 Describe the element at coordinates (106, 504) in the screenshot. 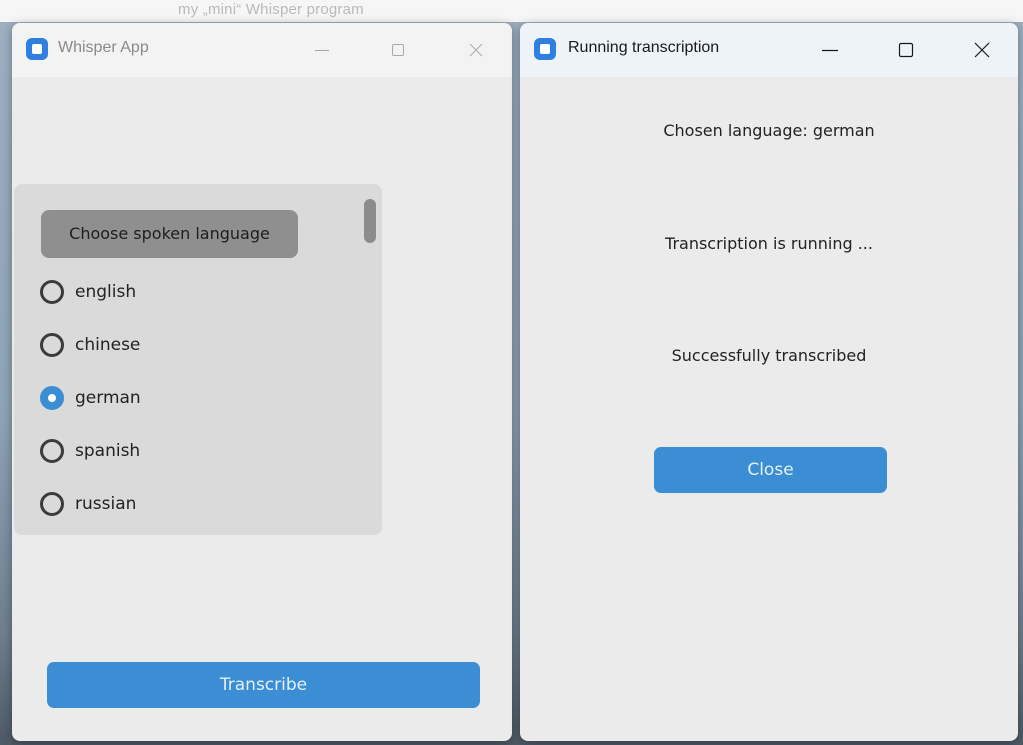

I see `radio-label: russian` at that location.